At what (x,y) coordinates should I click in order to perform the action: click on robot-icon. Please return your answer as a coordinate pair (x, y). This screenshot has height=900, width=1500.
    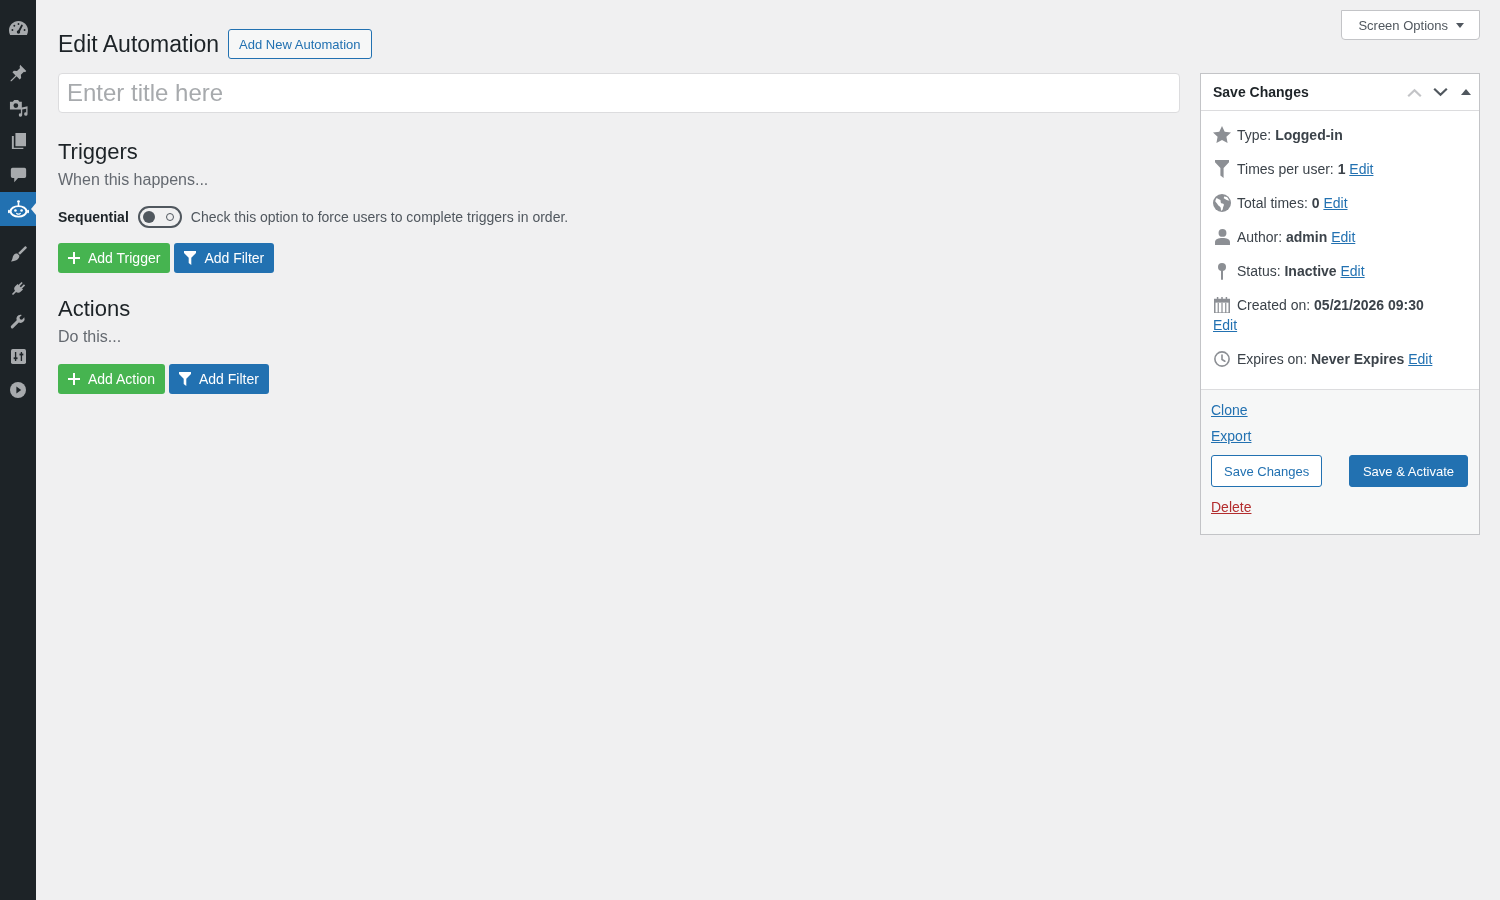
    Looking at the image, I should click on (18, 209).